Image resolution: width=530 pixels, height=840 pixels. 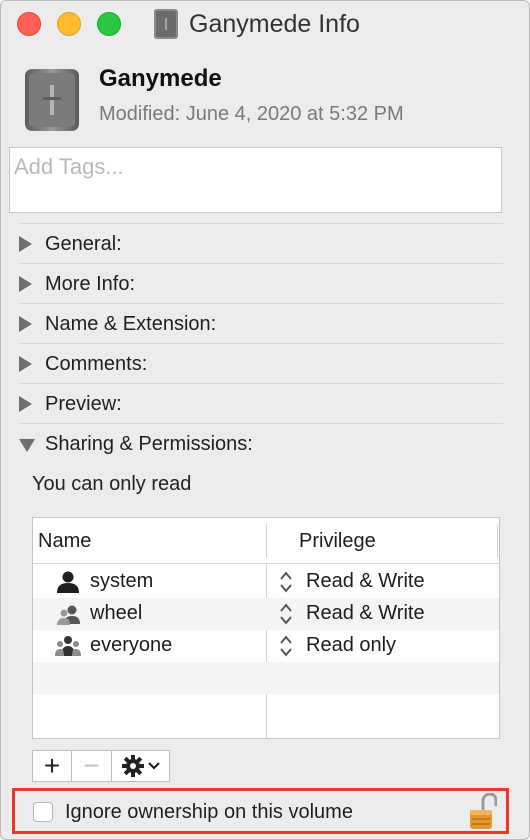 What do you see at coordinates (337, 541) in the screenshot?
I see `column-header-privilege: Privilege` at bounding box center [337, 541].